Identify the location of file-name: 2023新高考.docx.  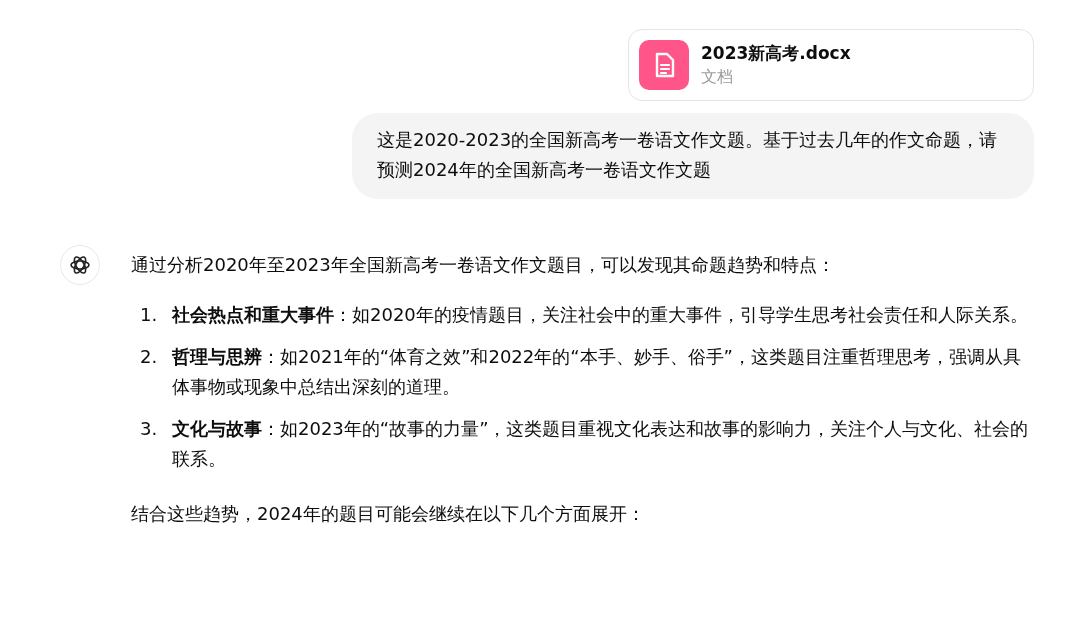
(776, 53).